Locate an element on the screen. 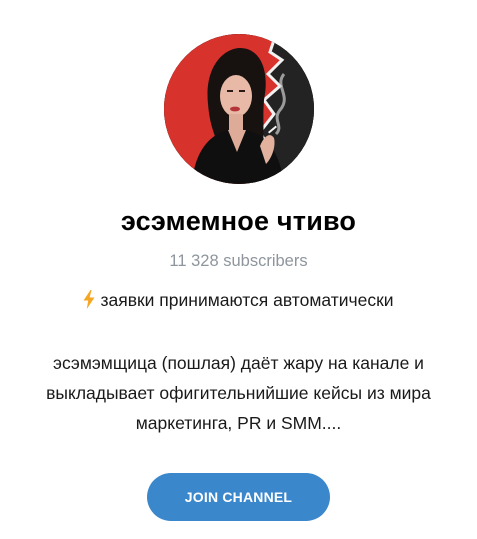  channel-title: эсэмемное чтиво is located at coordinates (238, 221).